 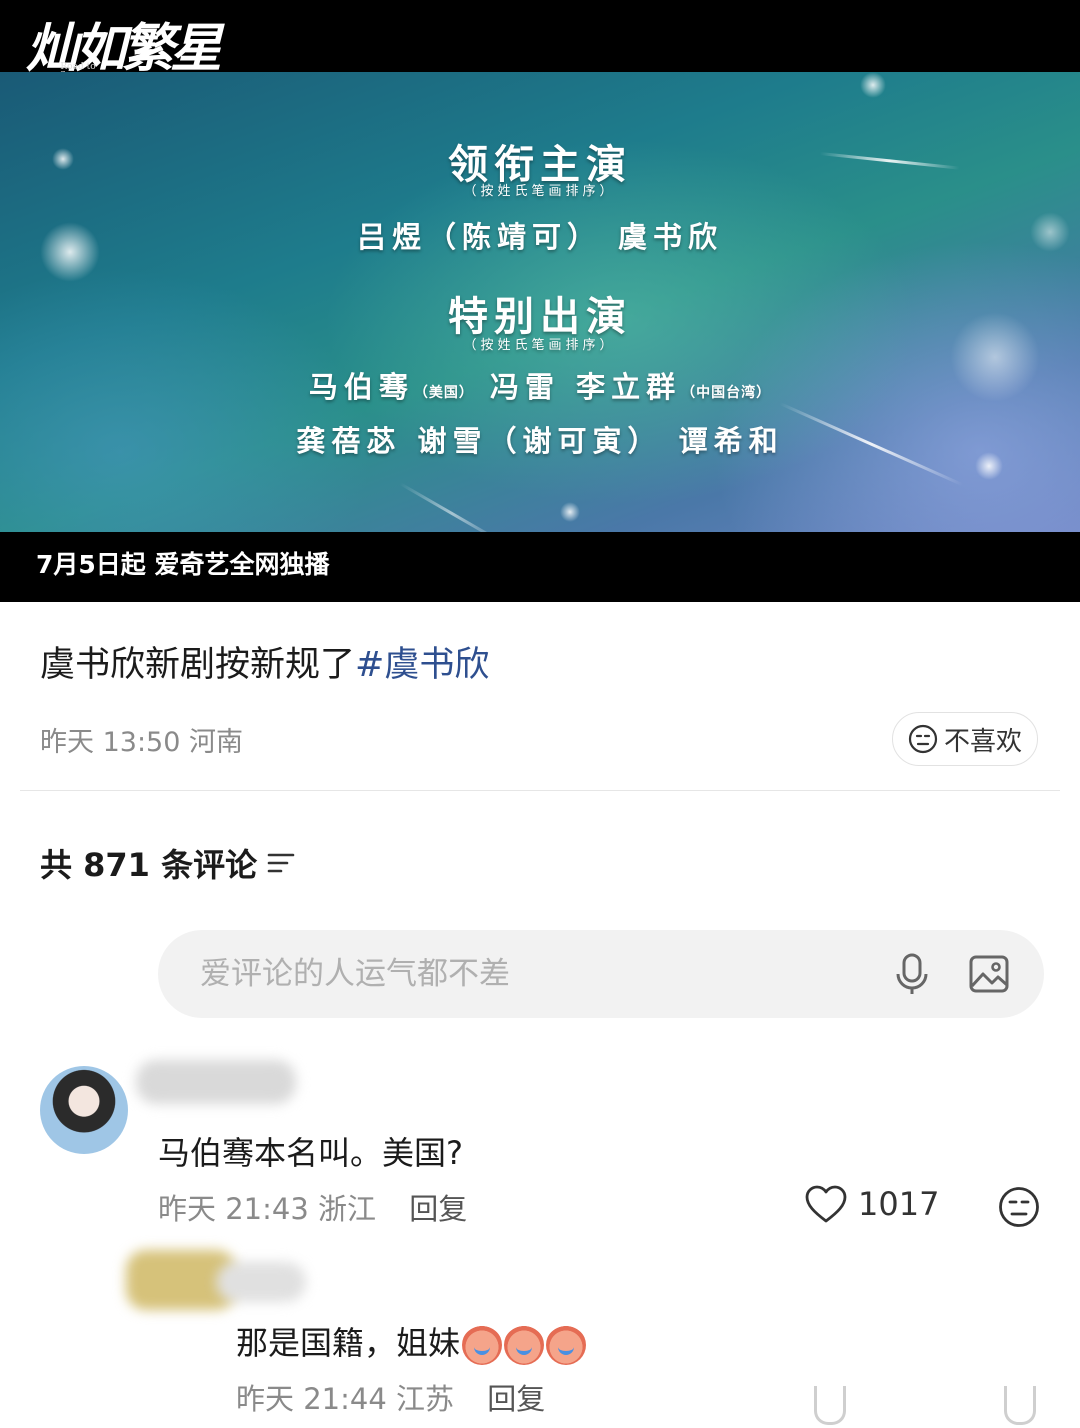 I want to click on comment-text: 那是国籍，姐妹, so click(x=411, y=1341).